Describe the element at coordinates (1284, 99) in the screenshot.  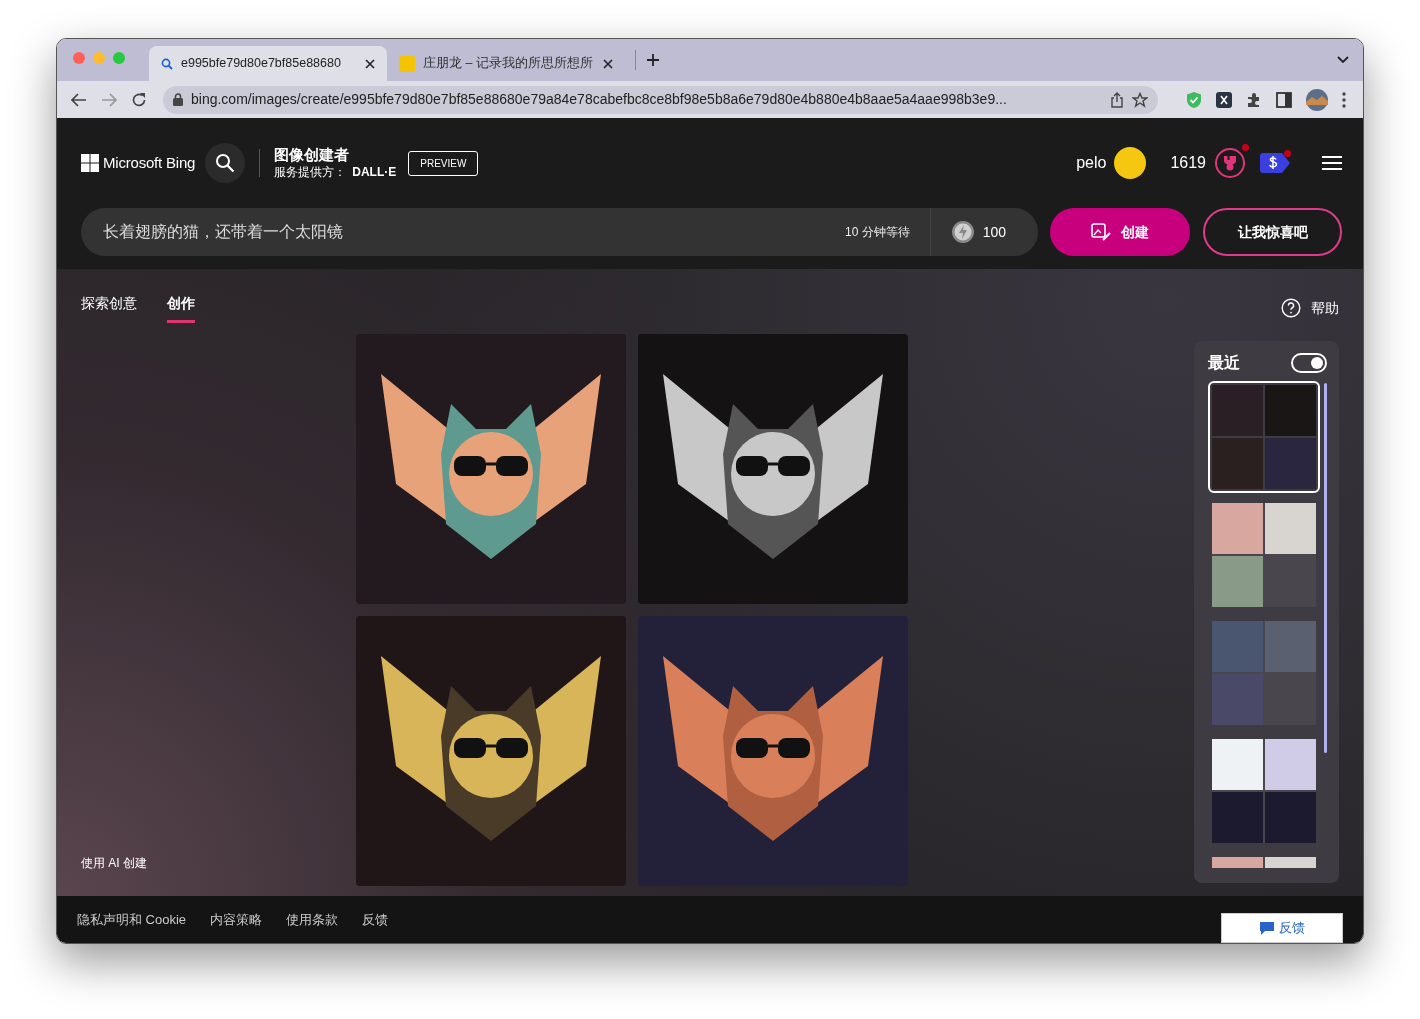
I see `side-panel-icon` at that location.